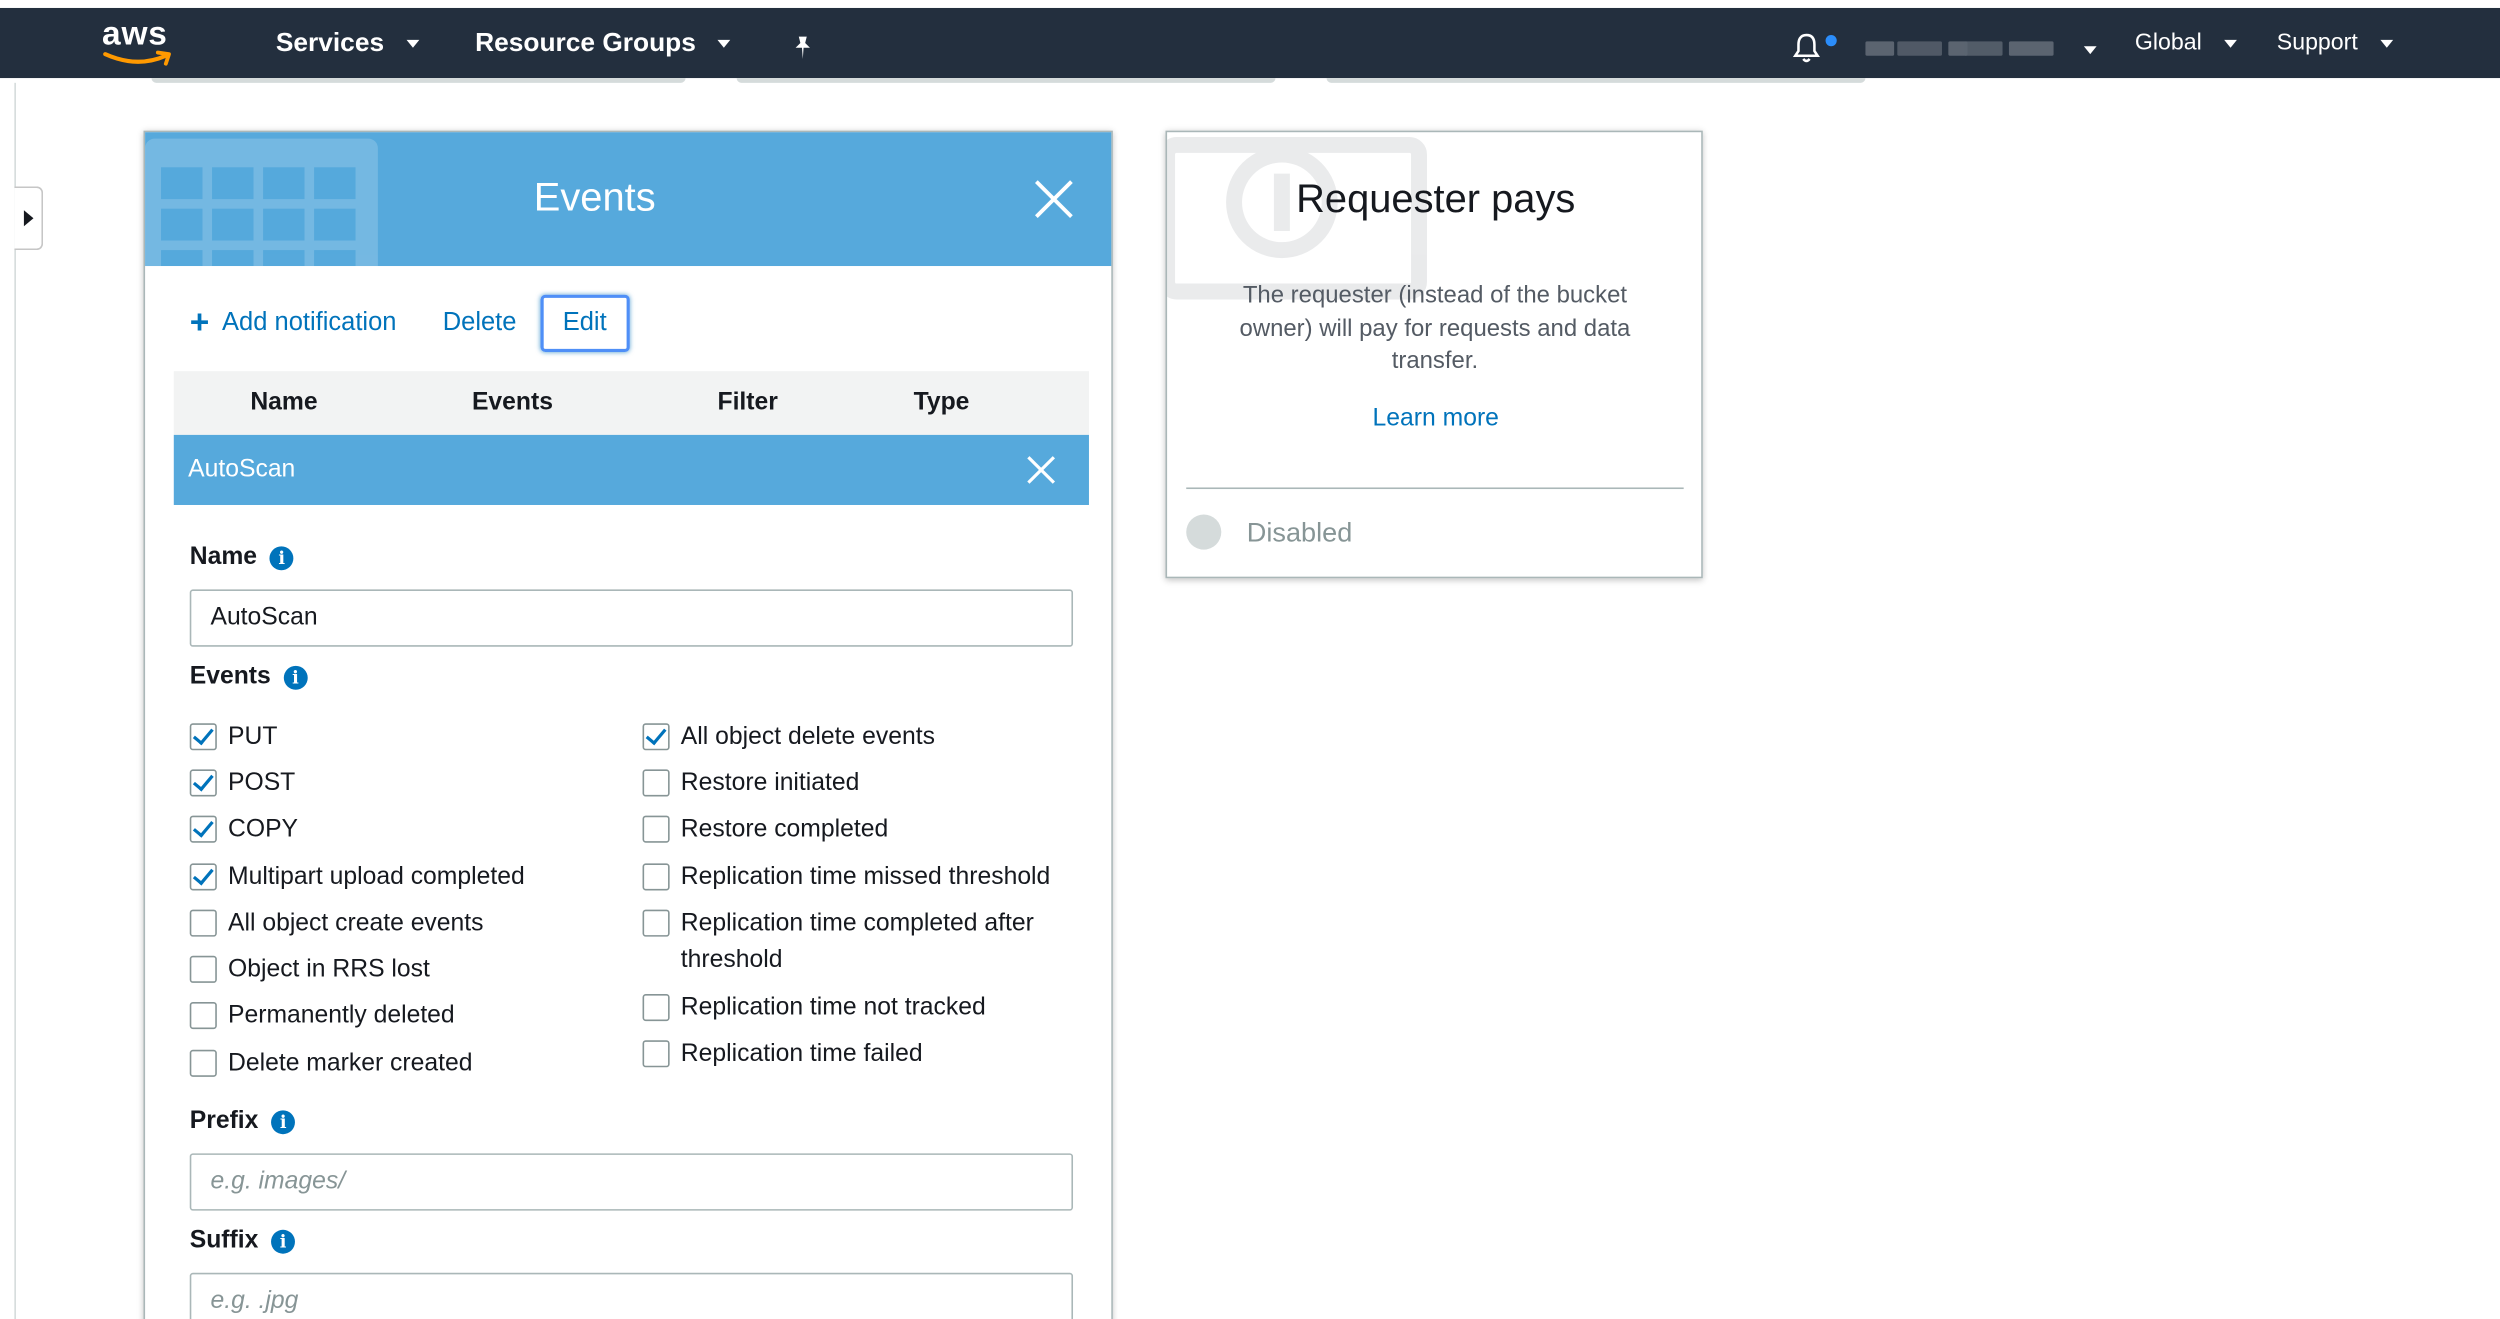  Describe the element at coordinates (1435, 488) in the screenshot. I see `divider` at that location.